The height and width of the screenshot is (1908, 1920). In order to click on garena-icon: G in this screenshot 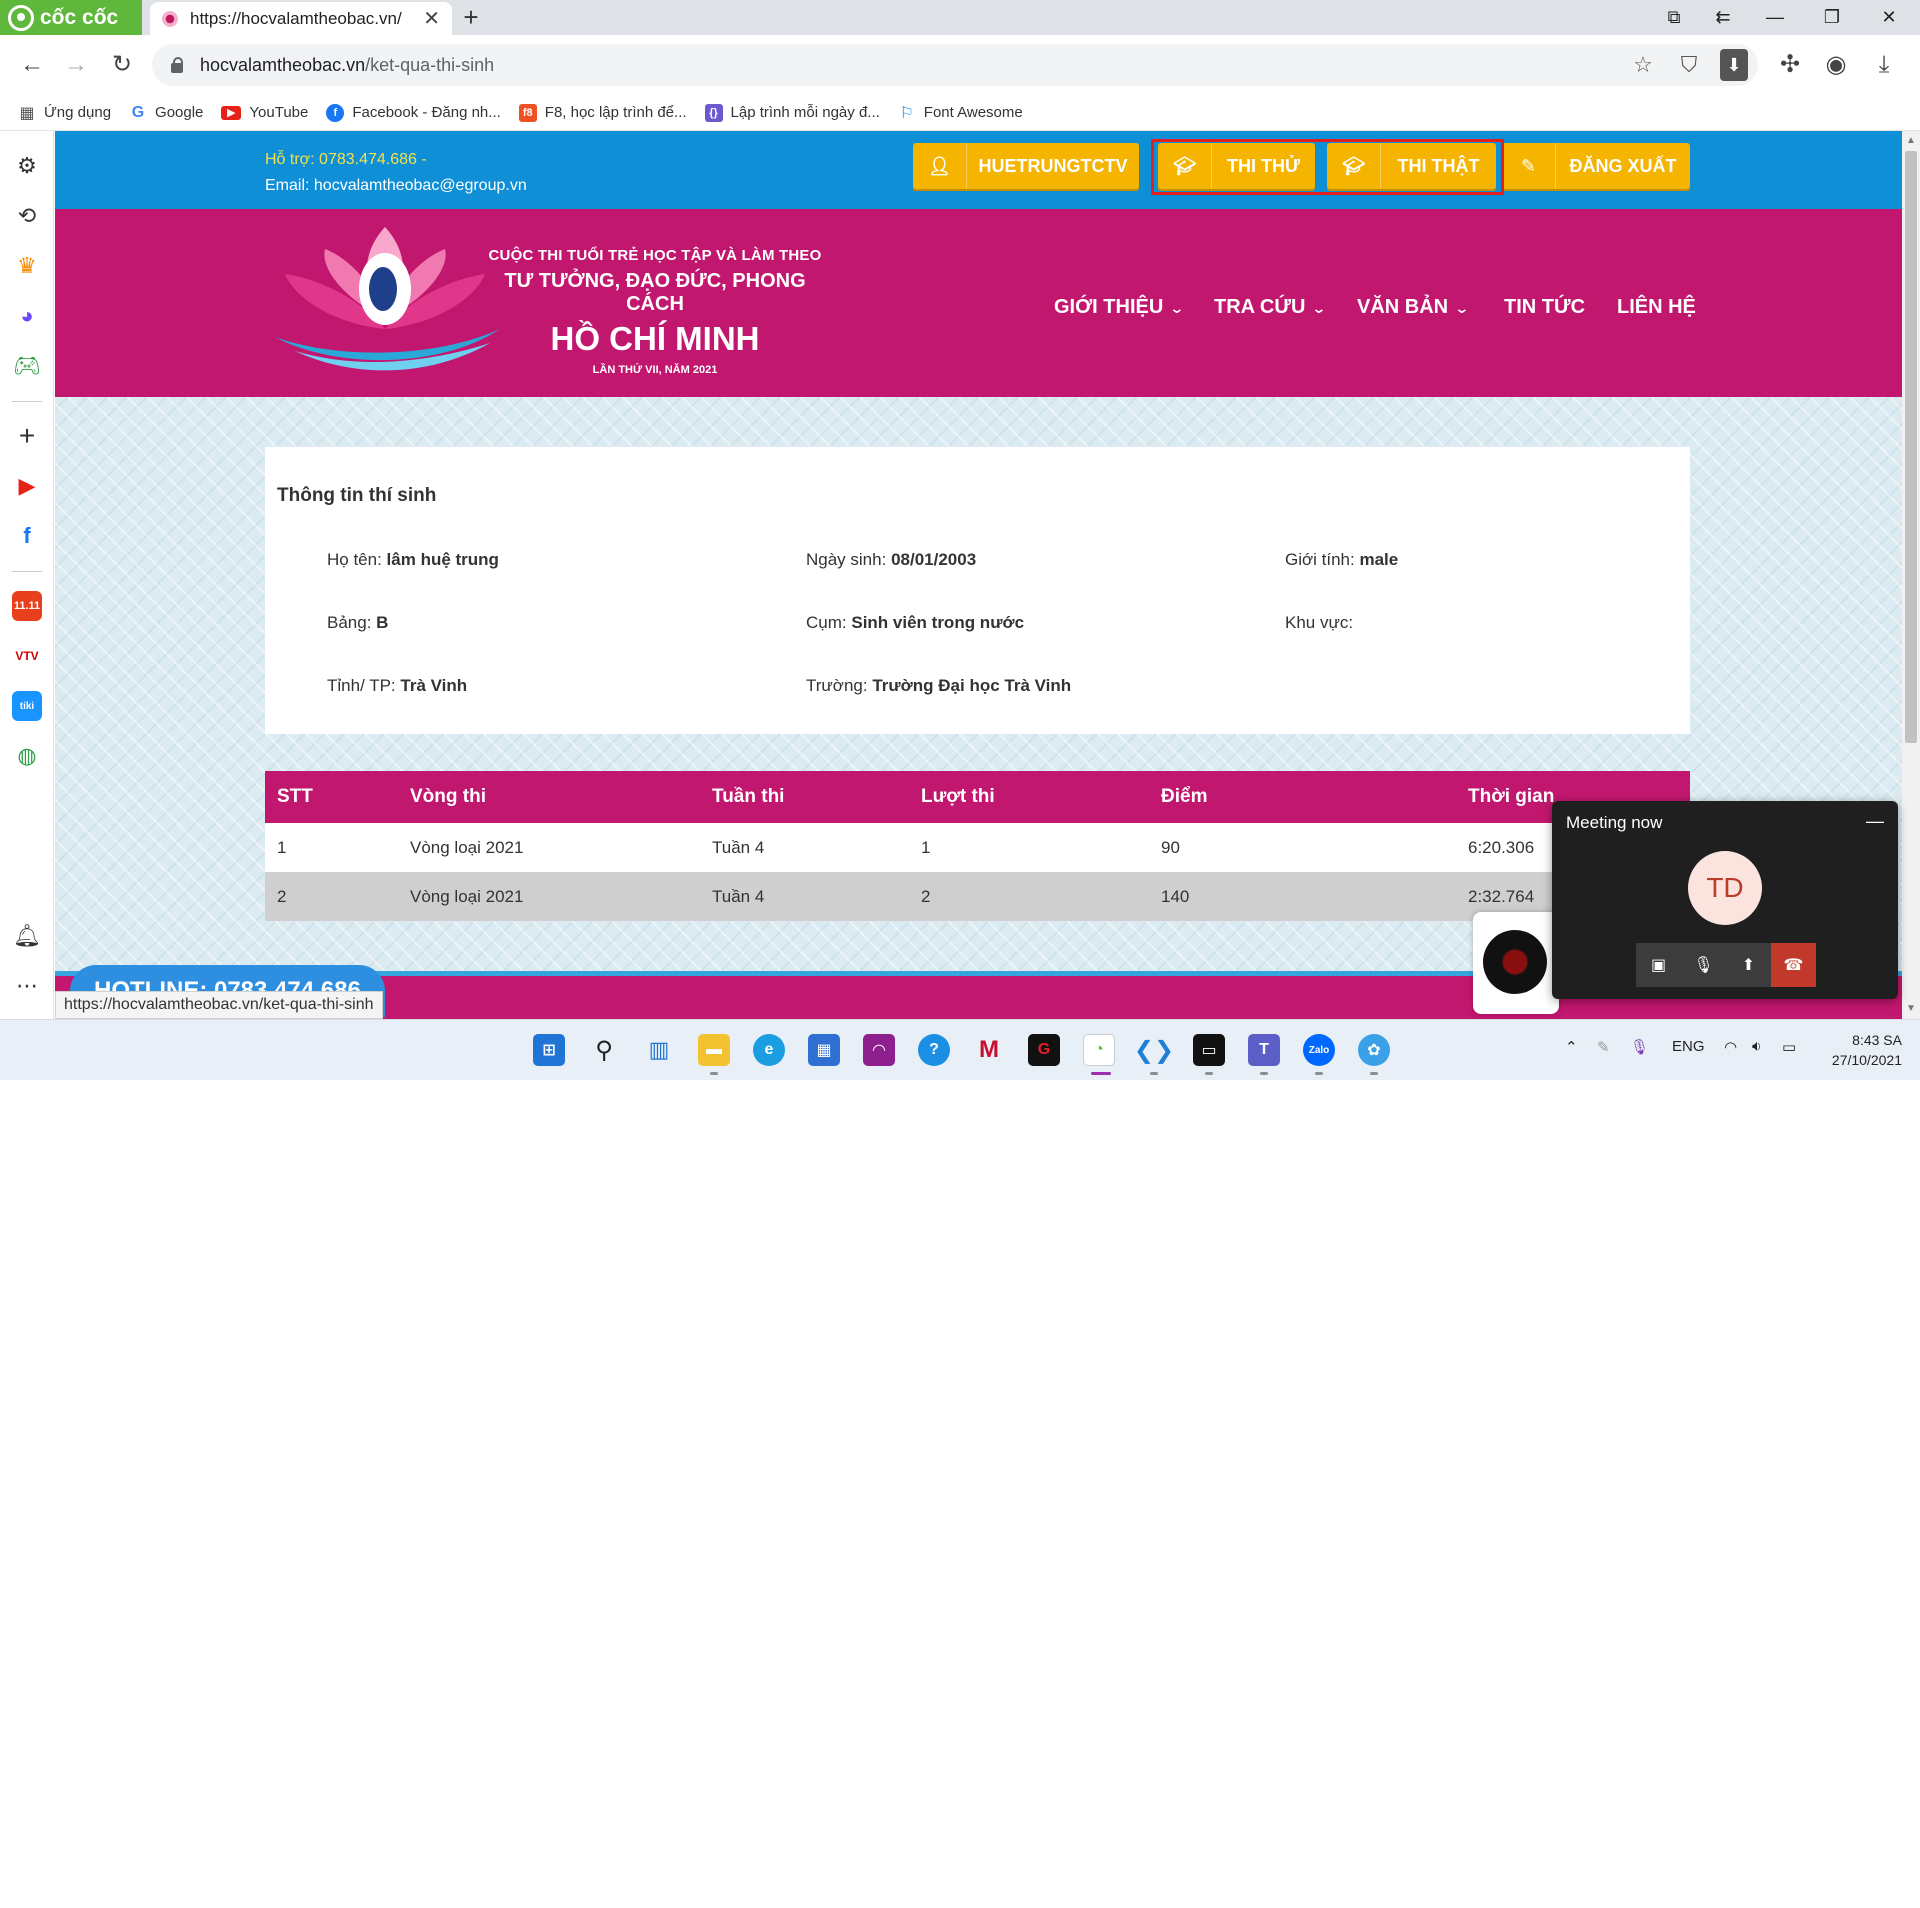, I will do `click(1044, 1050)`.